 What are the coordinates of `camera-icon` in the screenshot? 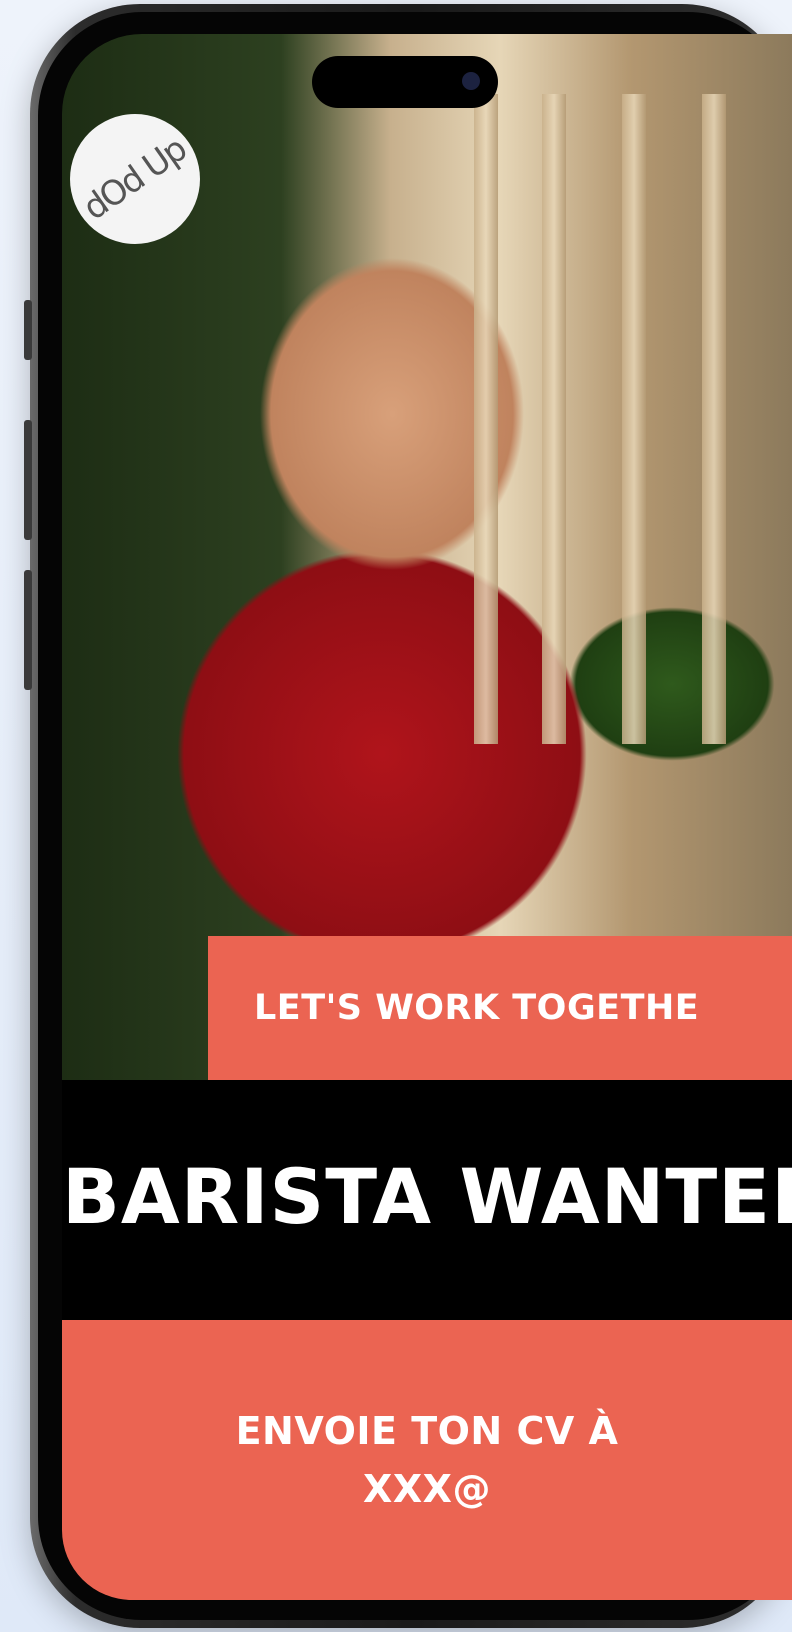 It's located at (471, 81).